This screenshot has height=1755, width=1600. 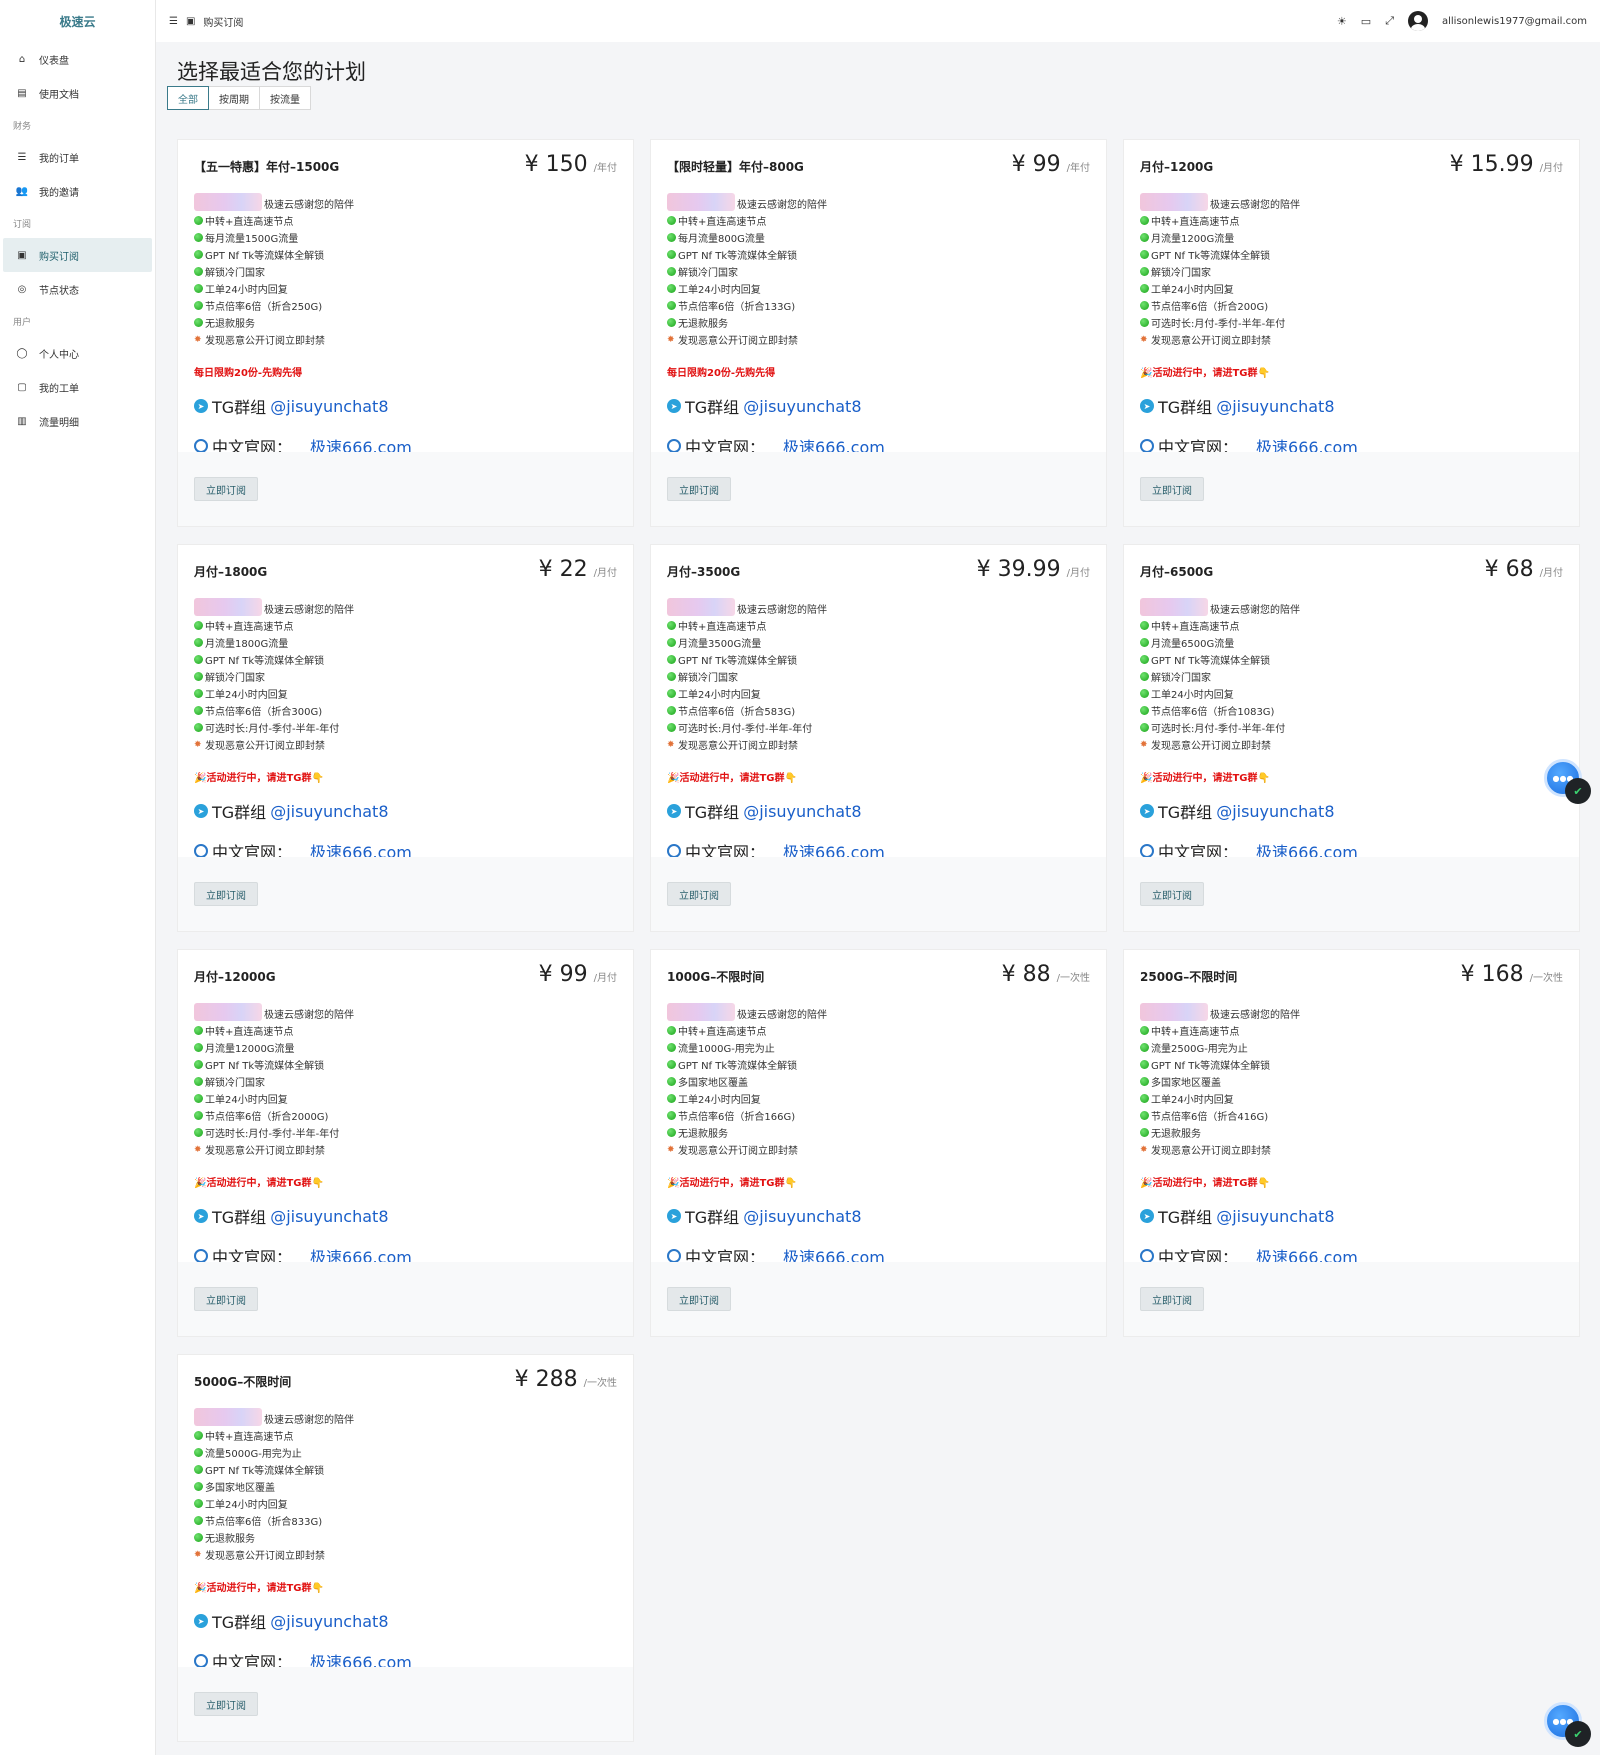 What do you see at coordinates (173, 21) in the screenshot?
I see `menu-toggle-icon: ☰` at bounding box center [173, 21].